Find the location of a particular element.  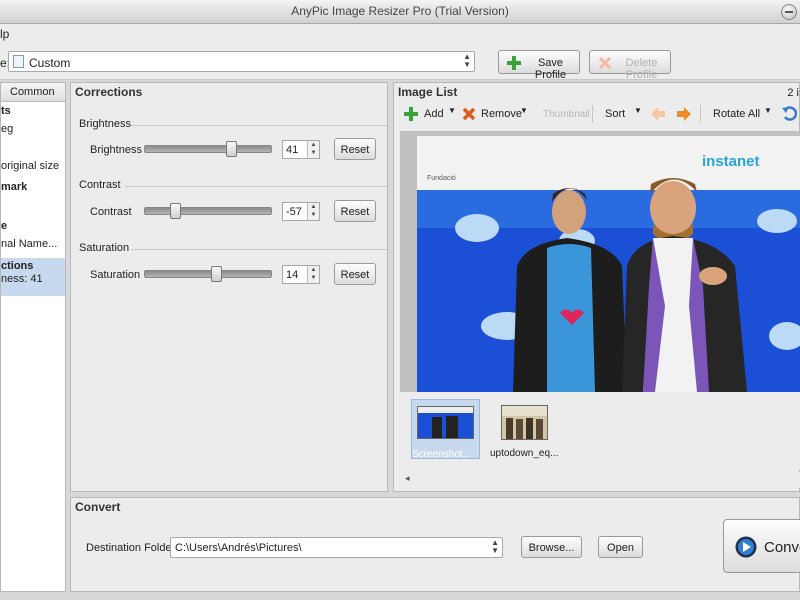

remove-button: Remove is located at coordinates (501, 114).